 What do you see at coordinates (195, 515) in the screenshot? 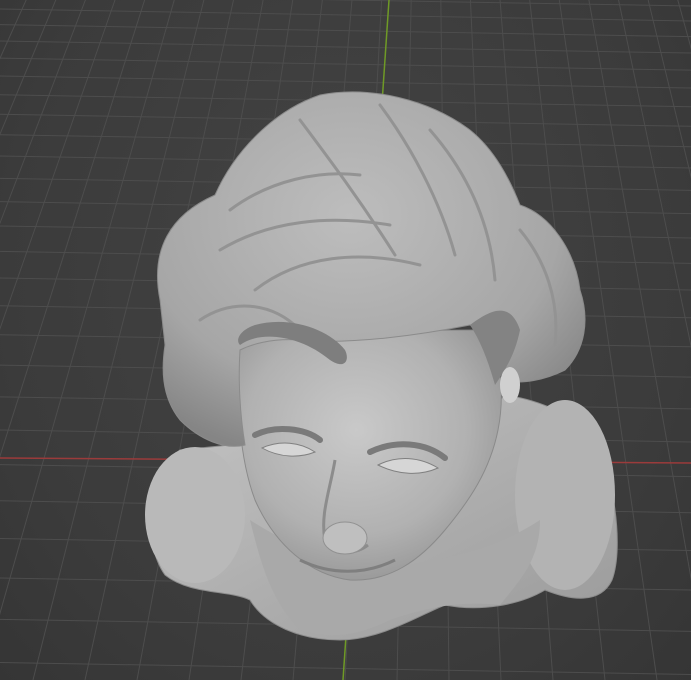
I see `left-shoulder` at bounding box center [195, 515].